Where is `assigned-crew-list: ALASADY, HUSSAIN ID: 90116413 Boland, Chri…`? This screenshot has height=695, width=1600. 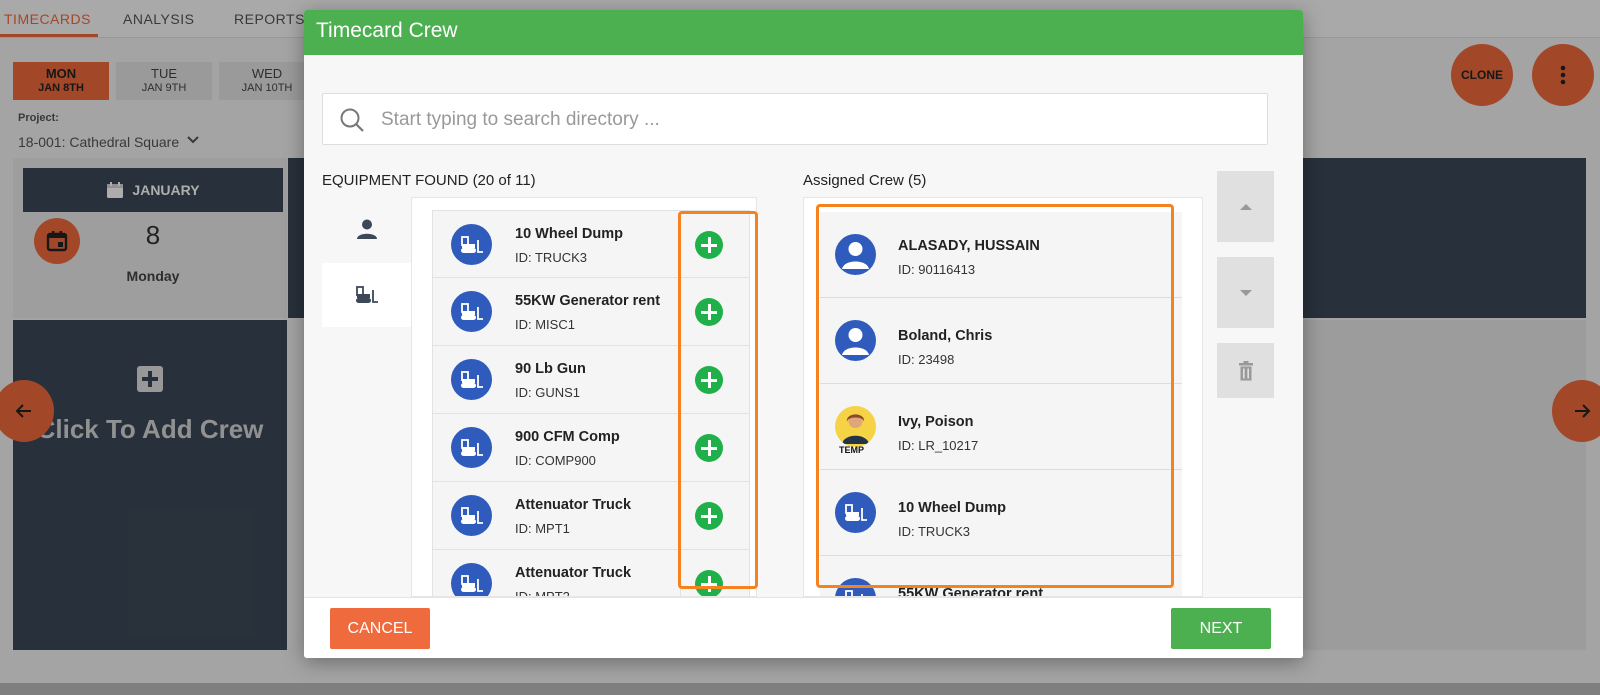 assigned-crew-list: ALASADY, HUSSAIN ID: 90116413 Boland, Chri… is located at coordinates (1001, 404).